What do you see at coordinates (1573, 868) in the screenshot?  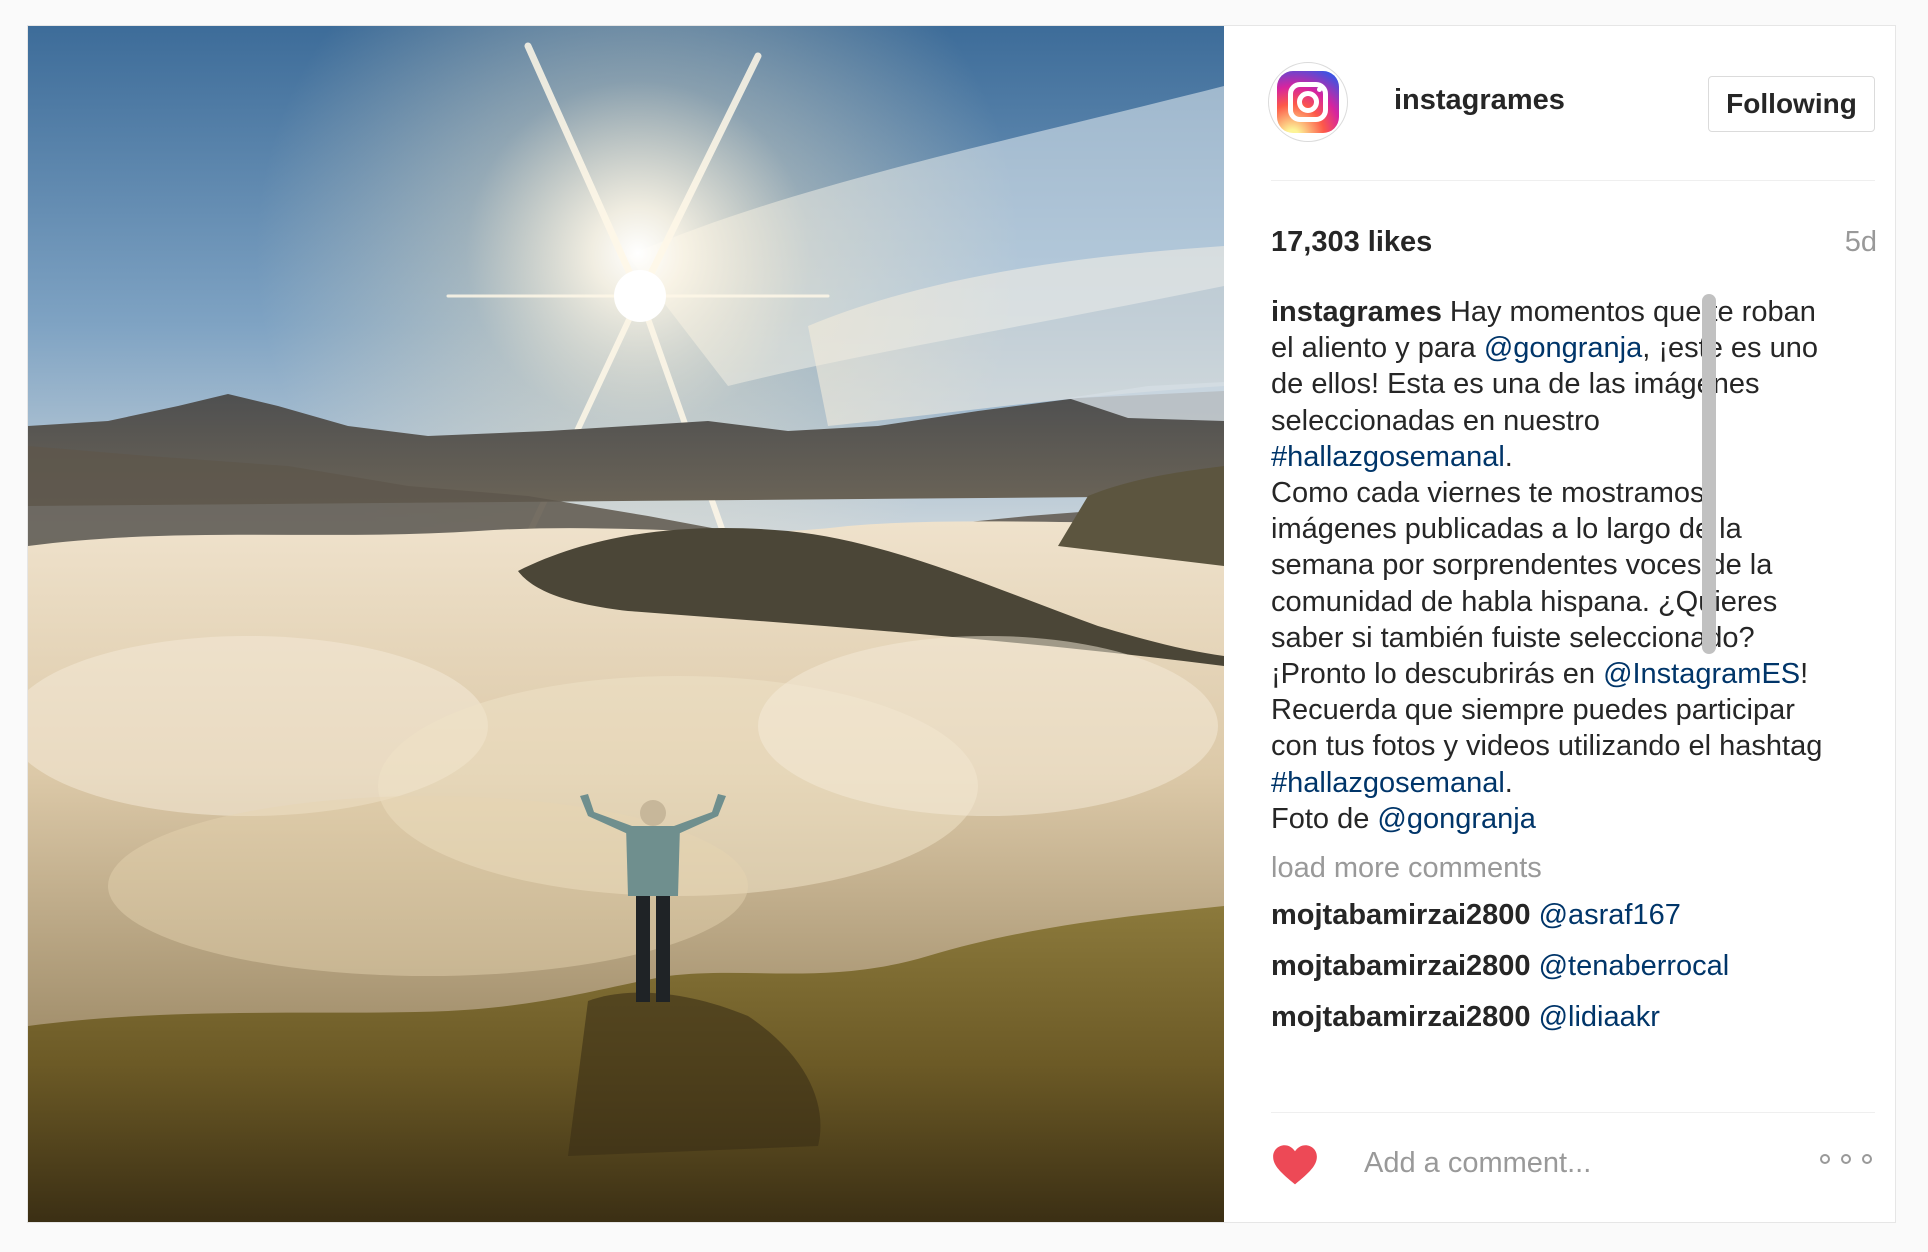 I see `load-more-comments-link: load more comments` at bounding box center [1573, 868].